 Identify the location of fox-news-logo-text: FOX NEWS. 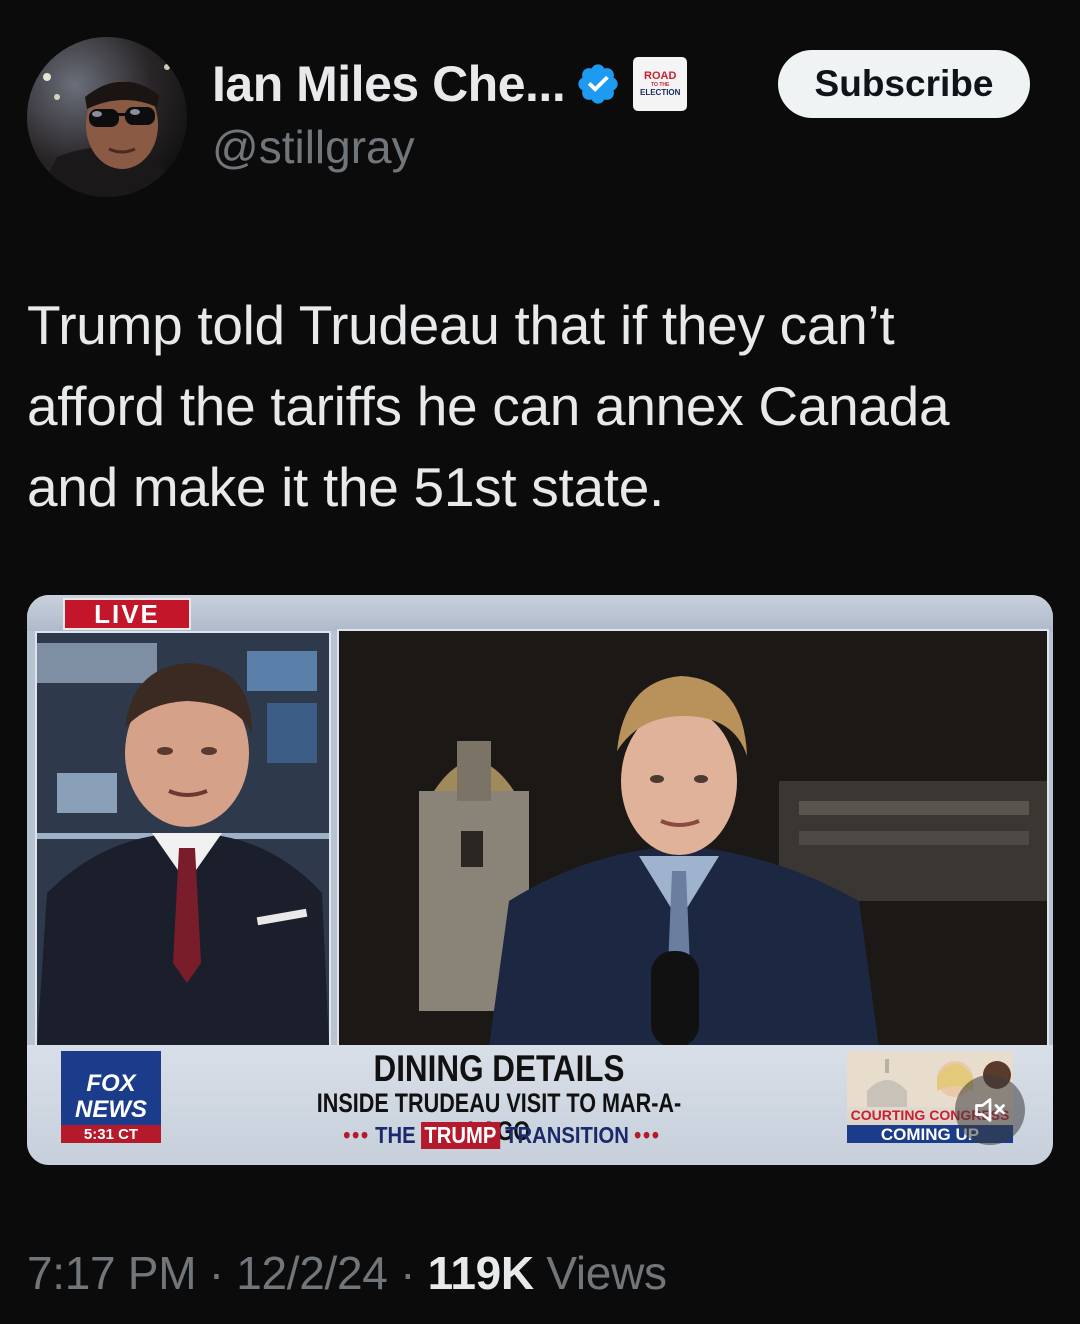
(111, 1096).